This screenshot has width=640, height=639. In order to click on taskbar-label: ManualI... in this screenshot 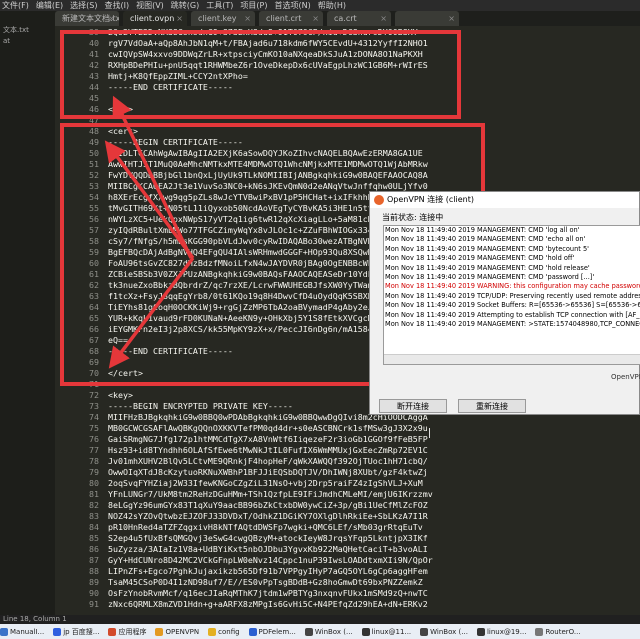, I will do `click(27, 631)`.